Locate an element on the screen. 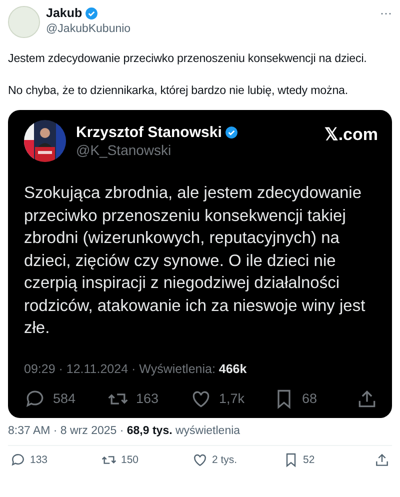  tweet-text: Jestem zdecydowanie przeciwko przenoszeniu konsekwencji na dzieci. is located at coordinates (187, 59).